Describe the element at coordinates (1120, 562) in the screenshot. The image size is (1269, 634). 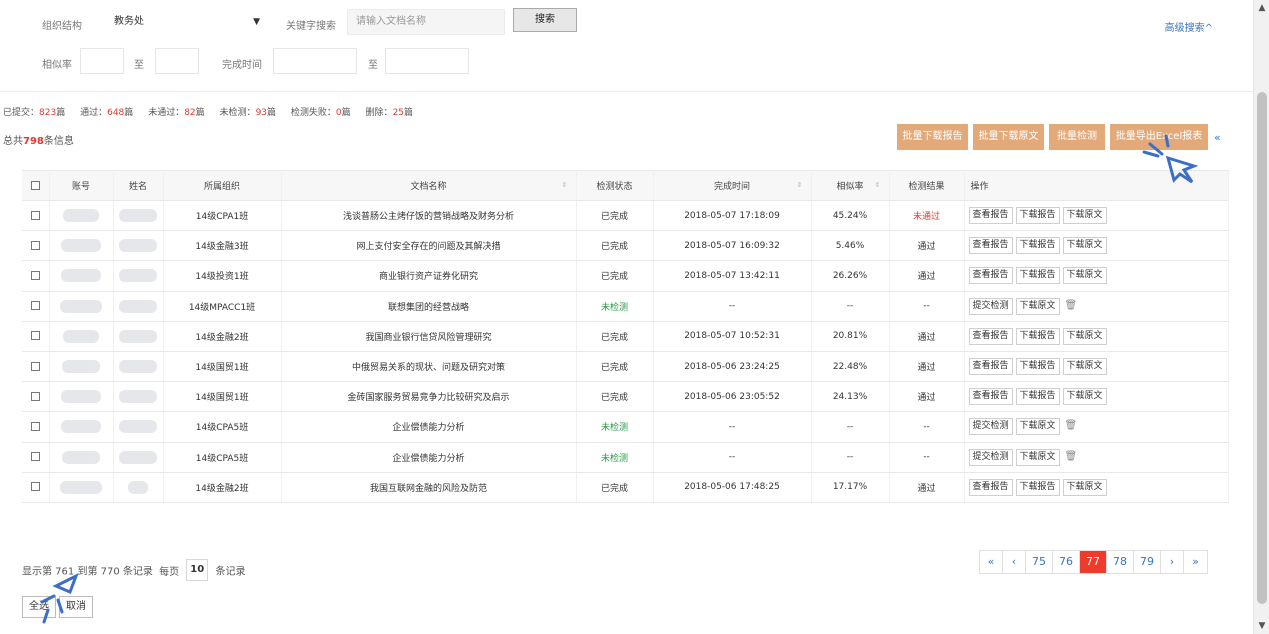
I see `page-button: 78` at that location.